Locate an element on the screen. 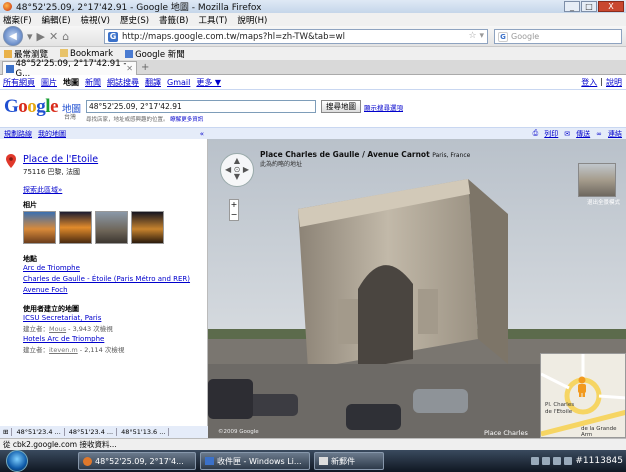 This screenshot has width=626, height=472. streetview-subtitle: 此為約略的地址 is located at coordinates (281, 164).